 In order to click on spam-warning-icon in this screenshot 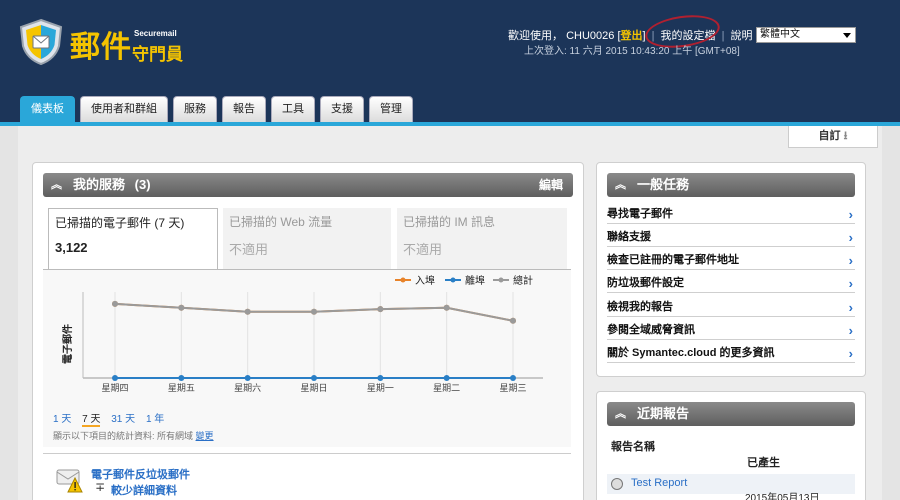, I will do `click(69, 481)`.